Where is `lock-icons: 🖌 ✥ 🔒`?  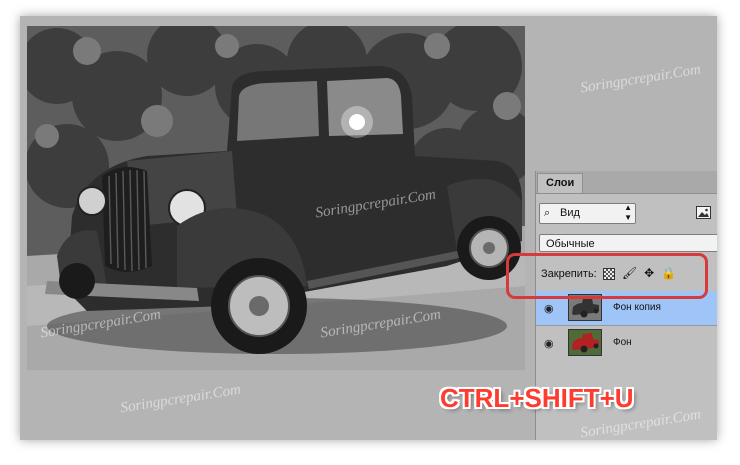
lock-icons: 🖌 ✥ 🔒 is located at coordinates (641, 274).